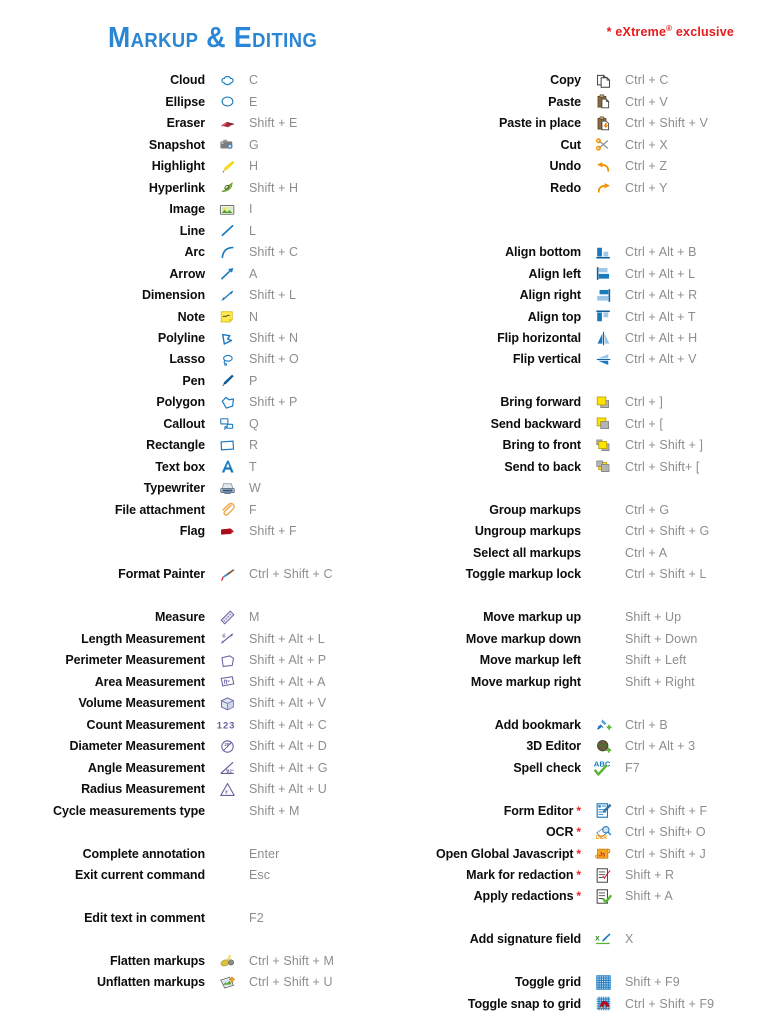 This screenshot has width=768, height=1024. I want to click on shortcut-row: Perimeter Measurement Shift + Alt + P, so click(192, 660).